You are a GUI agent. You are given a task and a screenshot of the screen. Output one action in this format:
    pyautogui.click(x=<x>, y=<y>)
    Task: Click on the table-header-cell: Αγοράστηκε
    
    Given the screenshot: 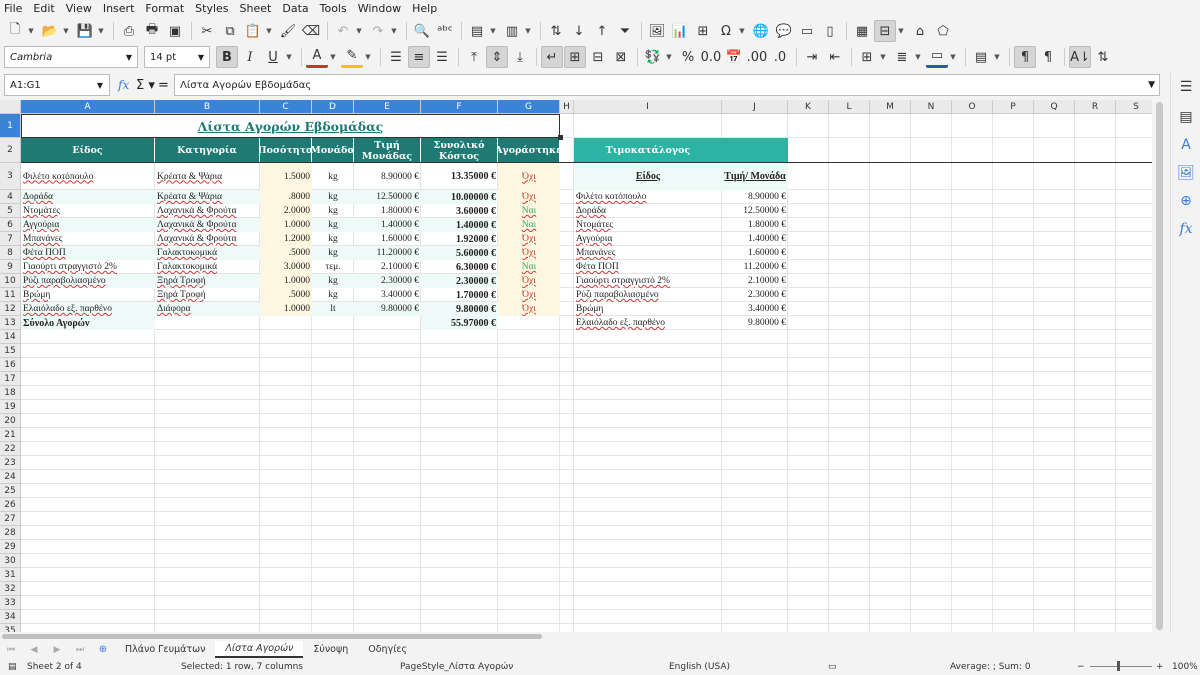 What is the action you would take?
    pyautogui.click(x=529, y=150)
    